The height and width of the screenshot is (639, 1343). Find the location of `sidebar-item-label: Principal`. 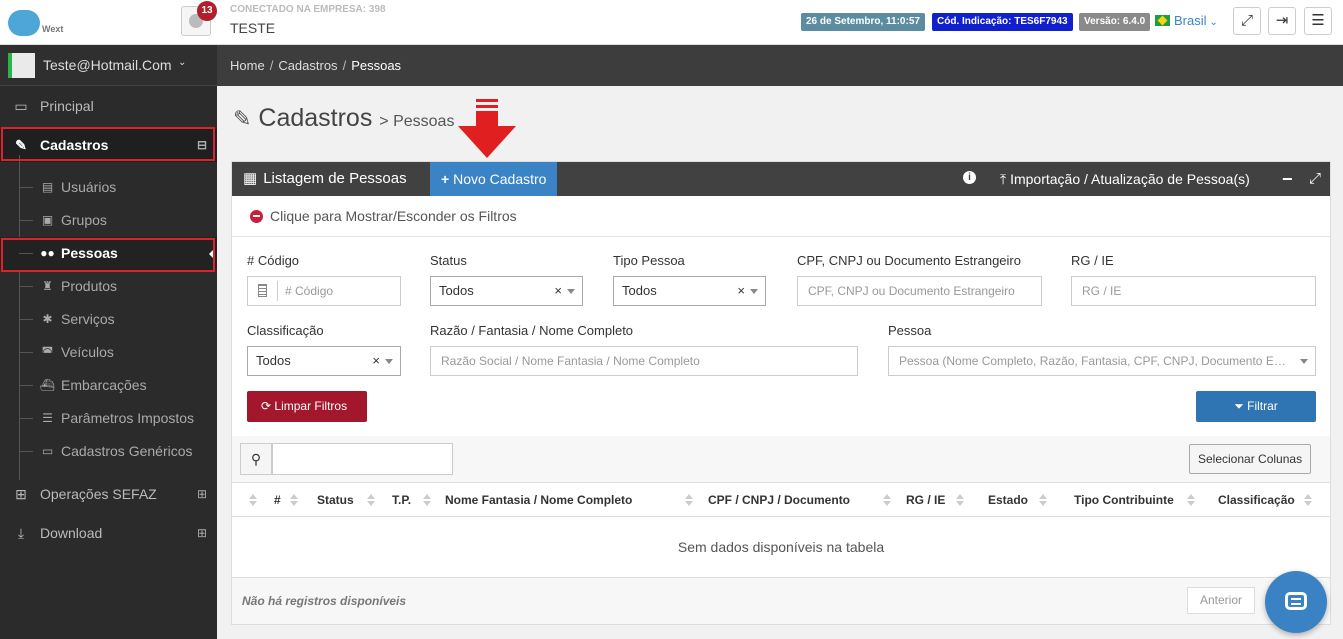

sidebar-item-label: Principal is located at coordinates (67, 106).